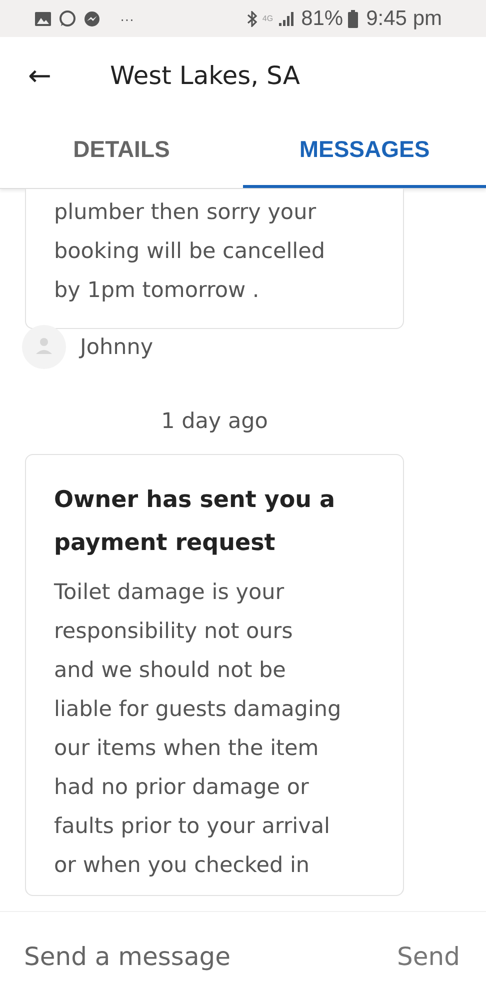  What do you see at coordinates (211, 956) in the screenshot?
I see `message-field: Send a message` at bounding box center [211, 956].